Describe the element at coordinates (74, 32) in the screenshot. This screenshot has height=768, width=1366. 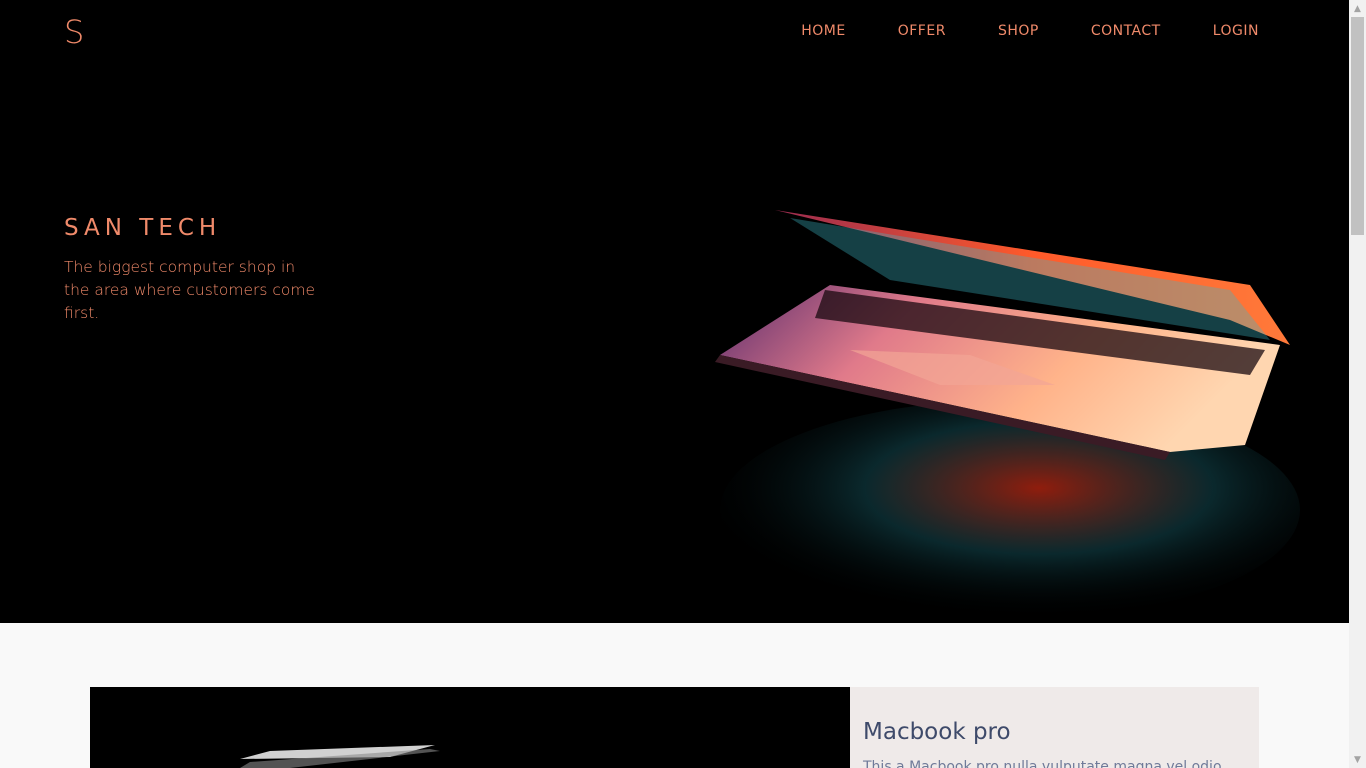
I see `logo: S` at that location.